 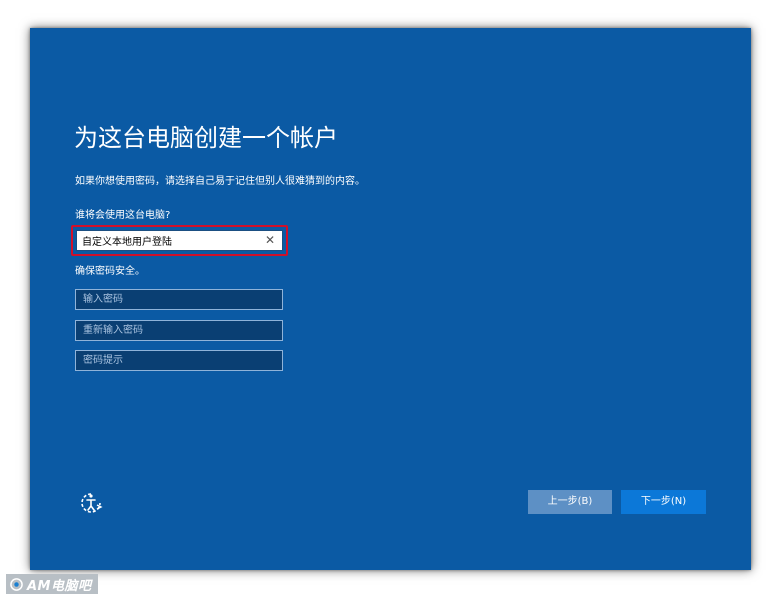 I want to click on username-value: 自定义本地用户登陆, so click(x=127, y=242).